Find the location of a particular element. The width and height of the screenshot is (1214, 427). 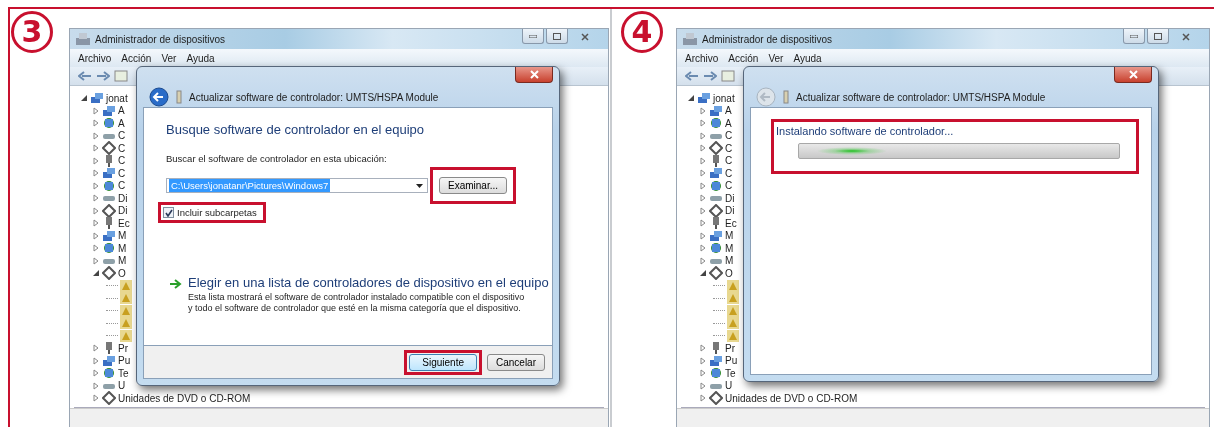

checkbox-label: Incluir subcarpetas is located at coordinates (217, 212).